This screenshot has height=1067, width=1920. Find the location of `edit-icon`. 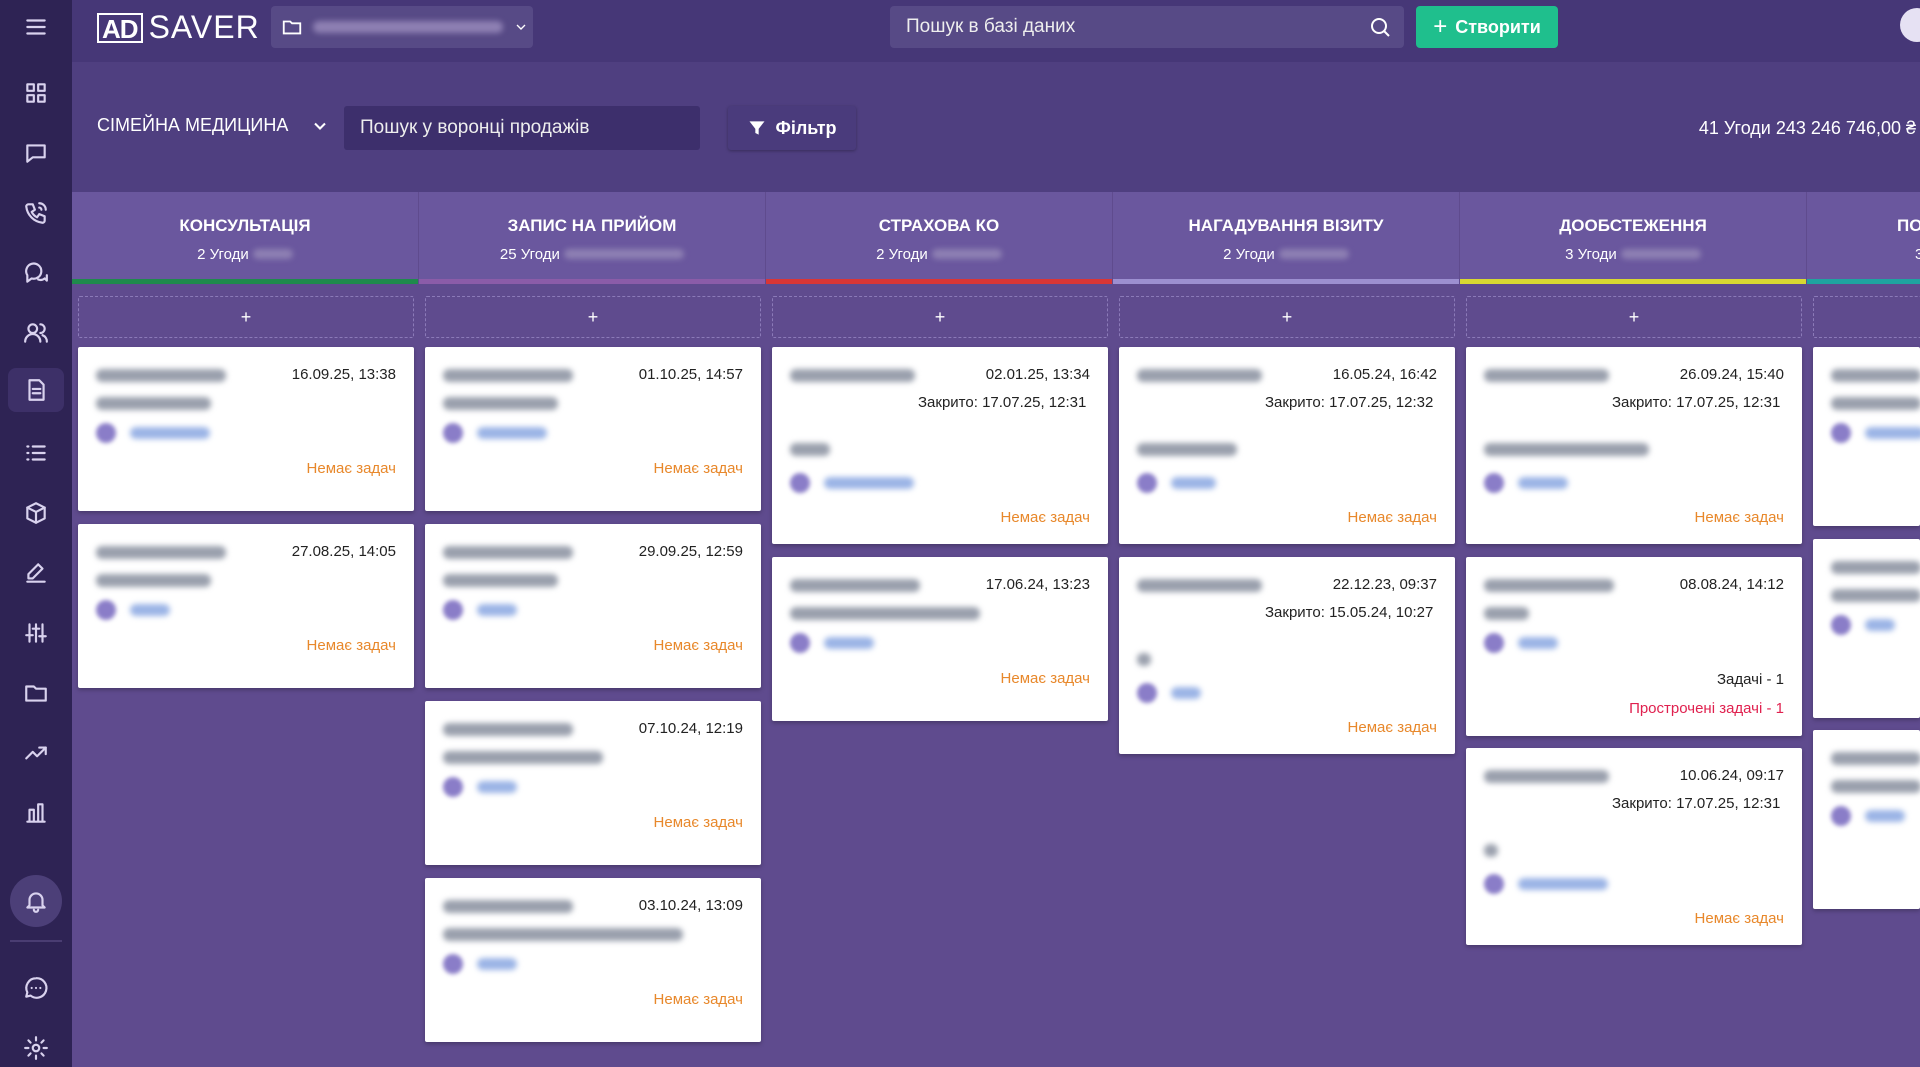

edit-icon is located at coordinates (36, 573).